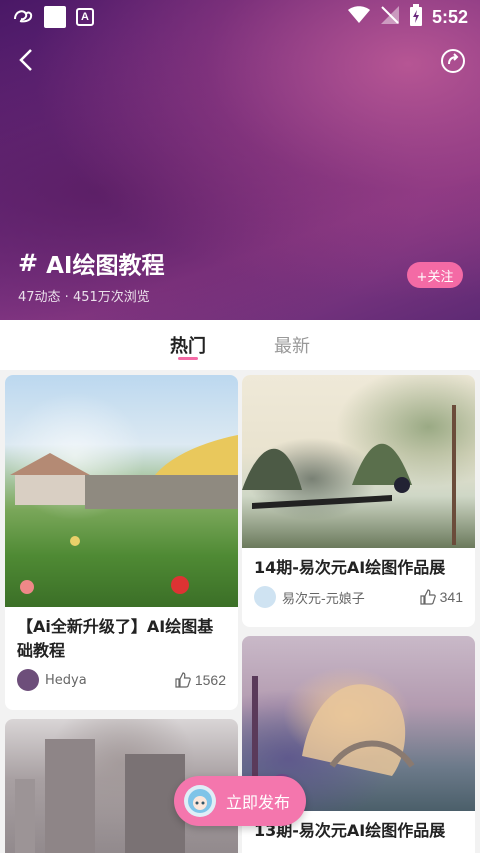 The width and height of the screenshot is (480, 853). What do you see at coordinates (28, 263) in the screenshot?
I see `hash-icon: #` at bounding box center [28, 263].